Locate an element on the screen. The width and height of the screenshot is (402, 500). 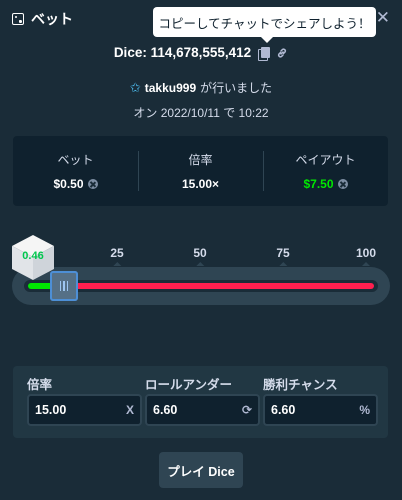
roll-under-value: 6.60 is located at coordinates (165, 410).